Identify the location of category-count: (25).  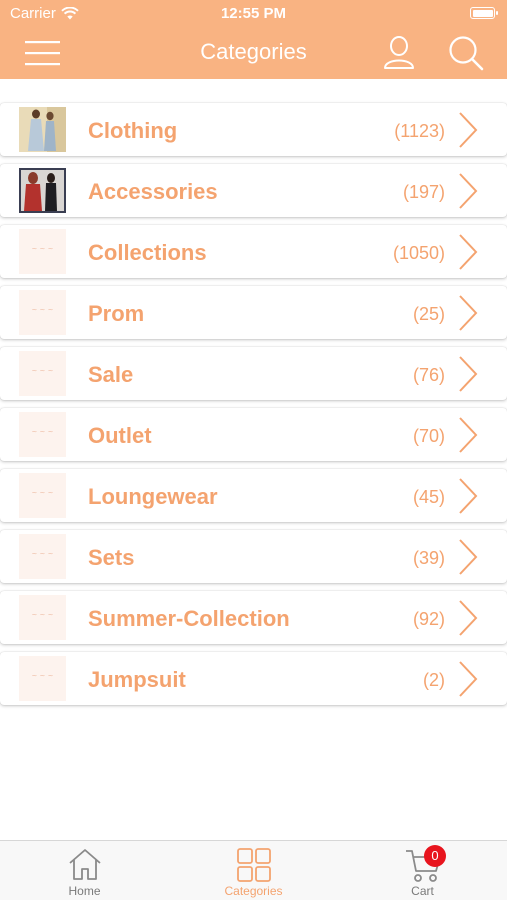
(428, 314).